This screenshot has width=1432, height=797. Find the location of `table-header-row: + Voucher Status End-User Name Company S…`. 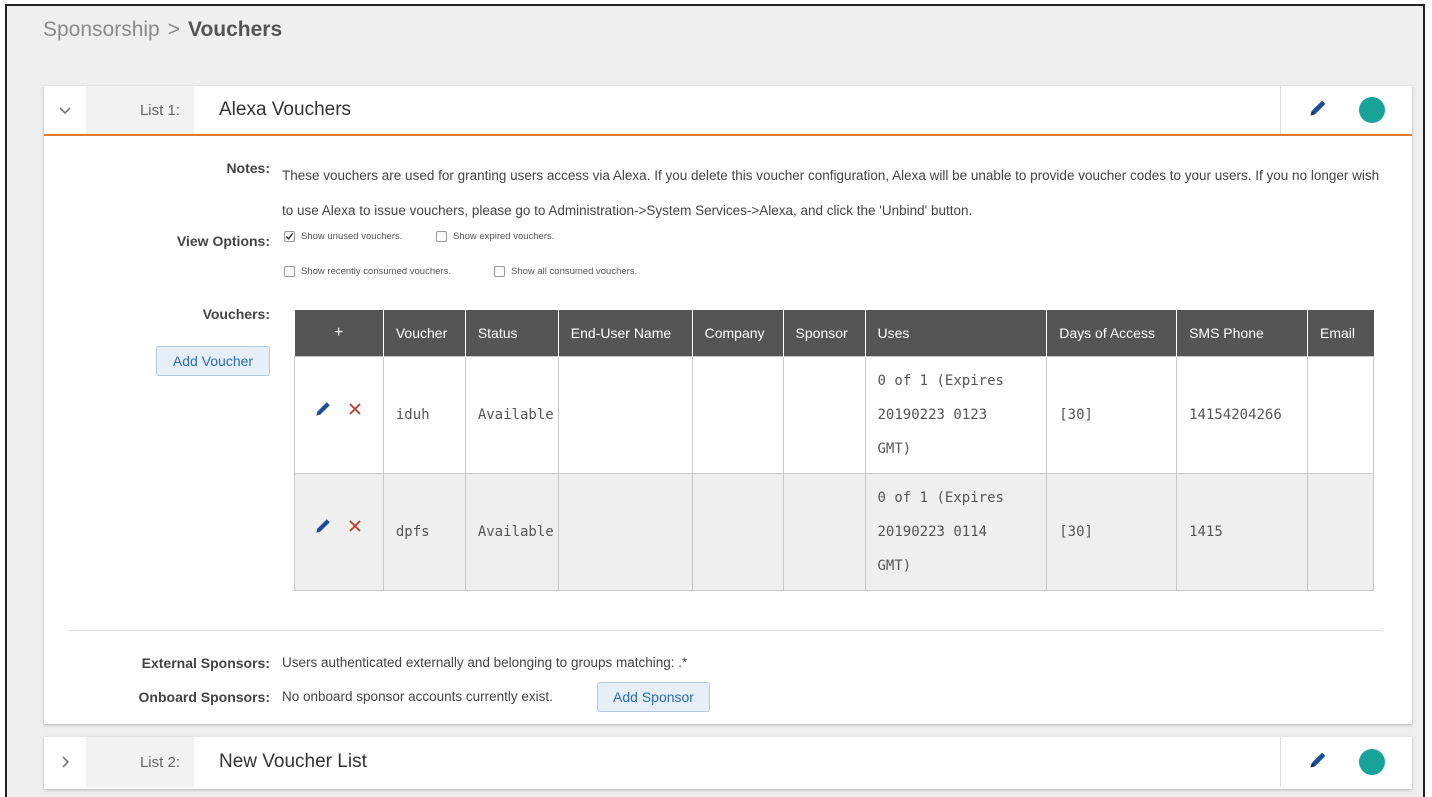

table-header-row: + Voucher Status End-User Name Company S… is located at coordinates (834, 333).